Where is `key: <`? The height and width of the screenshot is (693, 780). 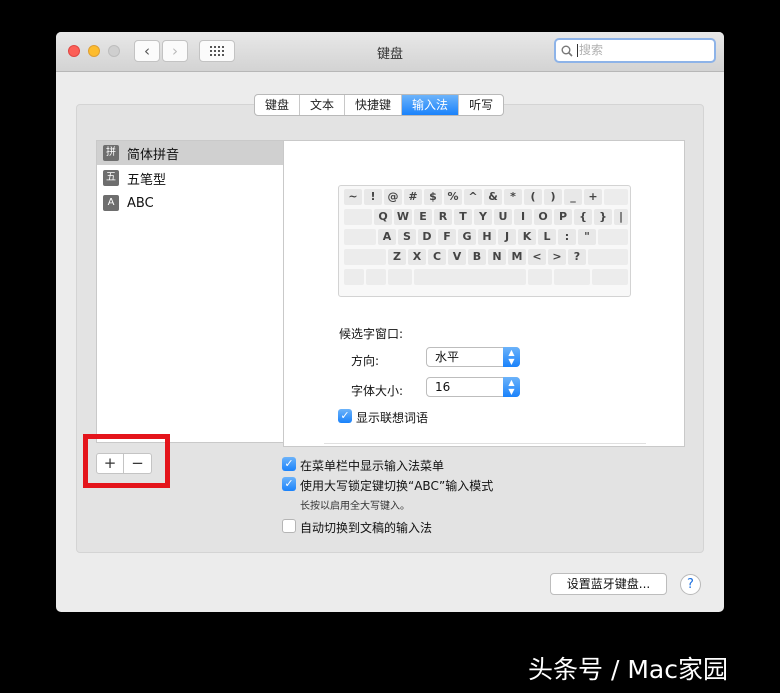 key: < is located at coordinates (537, 257).